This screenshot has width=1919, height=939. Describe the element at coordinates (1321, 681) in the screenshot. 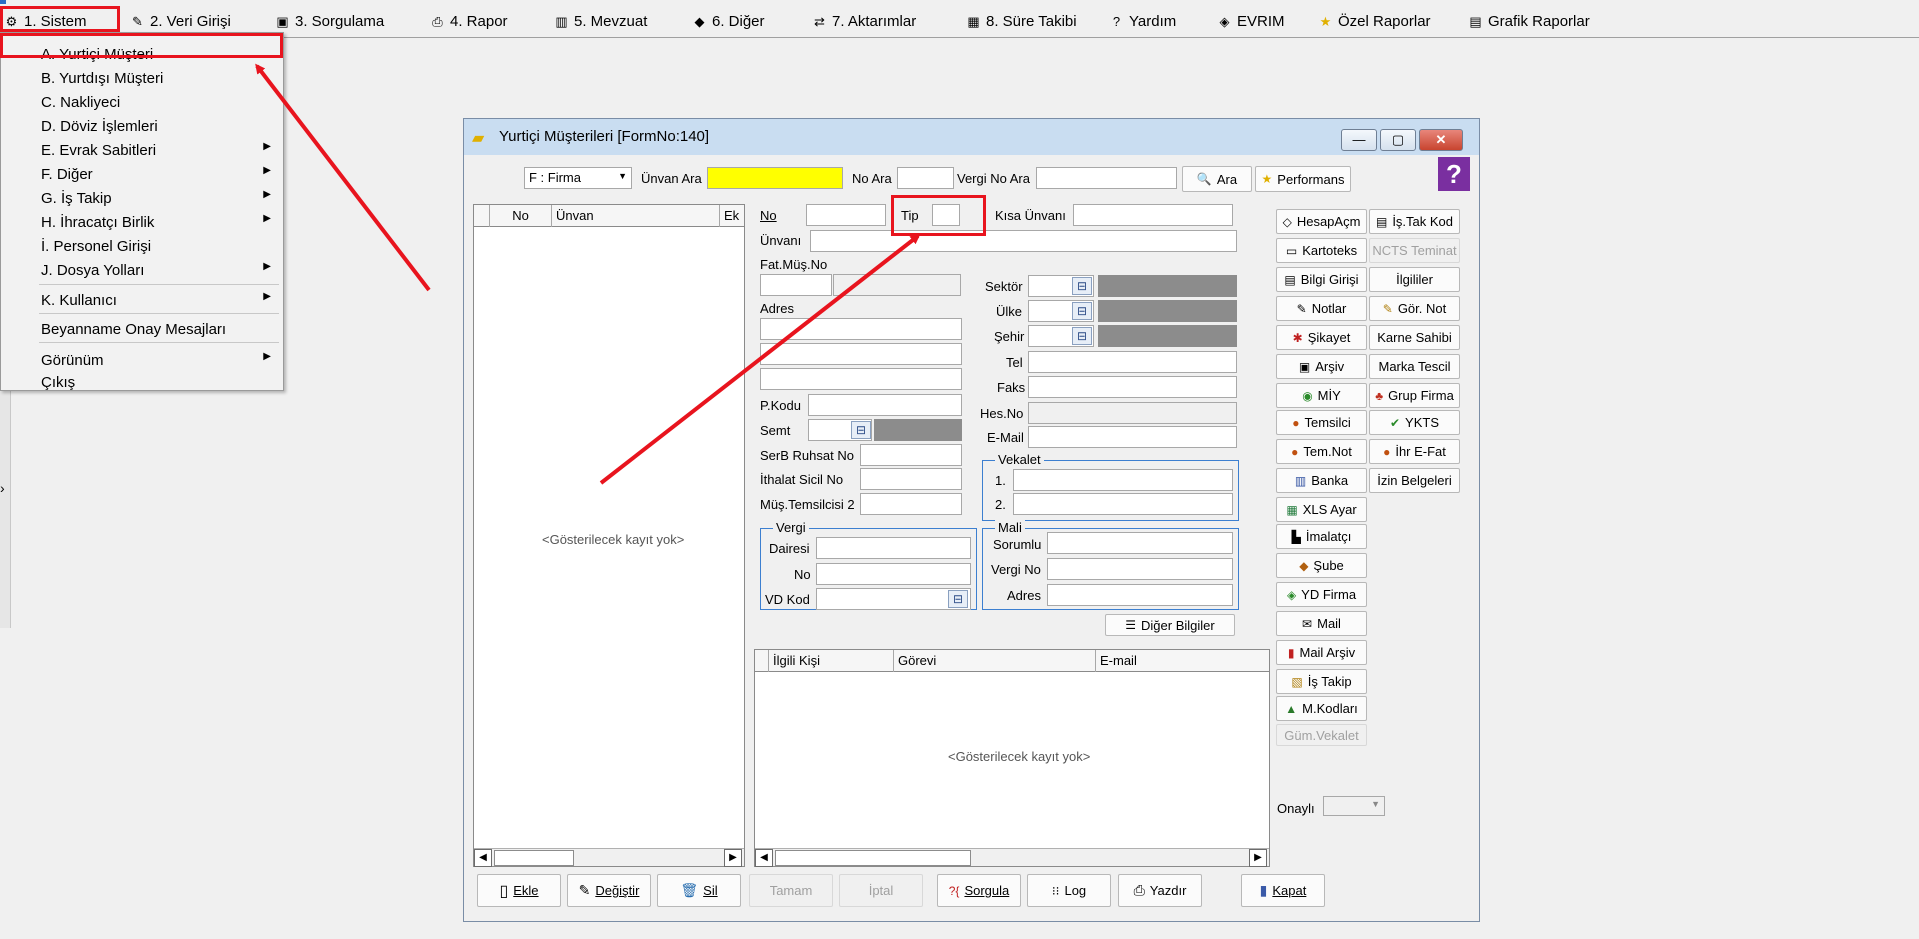

I see `is-takip-button: ▧ İş Takip` at that location.